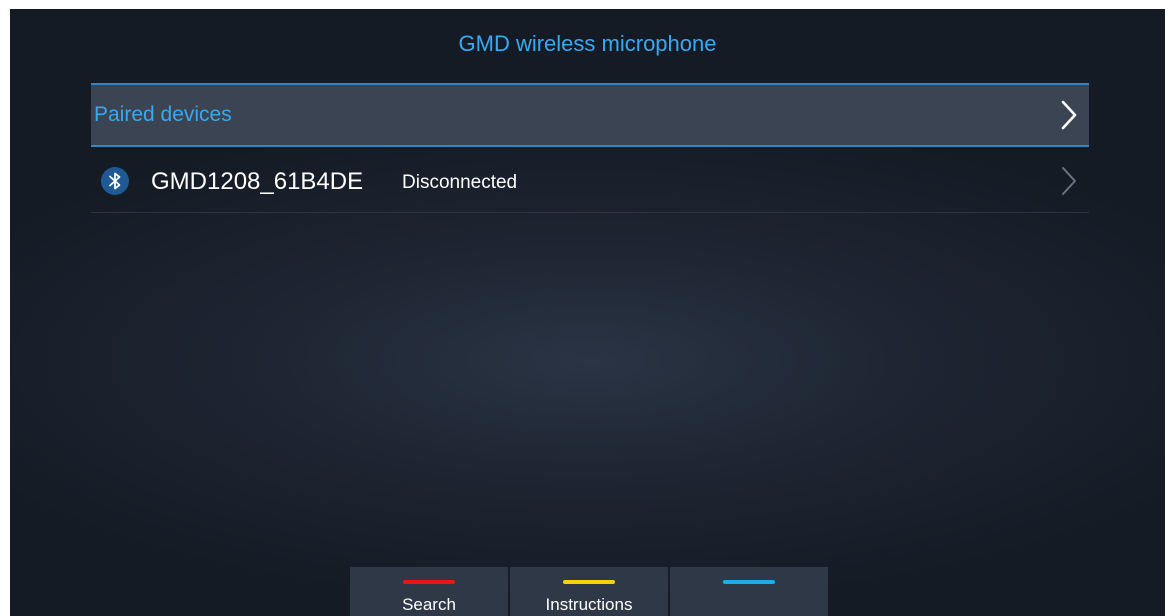 The height and width of the screenshot is (616, 1165). Describe the element at coordinates (115, 181) in the screenshot. I see `bluetooth-icon` at that location.